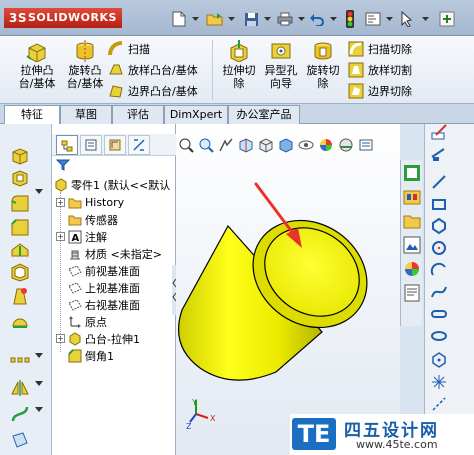  What do you see at coordinates (87, 321) in the screenshot?
I see `tree-item-origin: 原点` at bounding box center [87, 321].